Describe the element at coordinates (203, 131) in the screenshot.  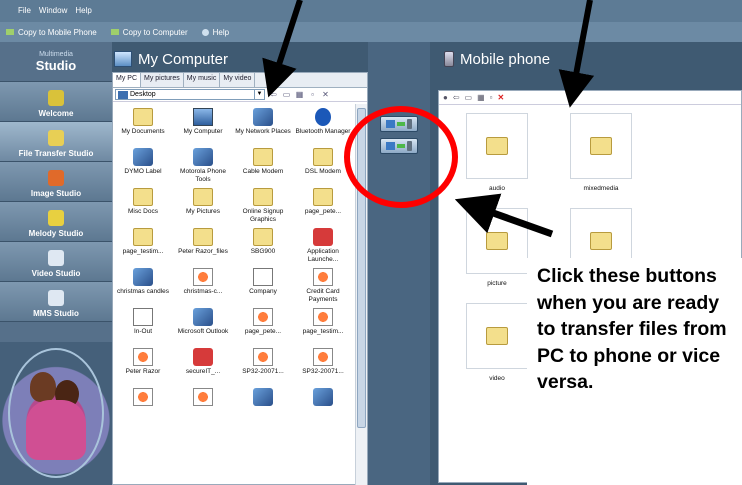
I see `file-label: My Computer` at that location.